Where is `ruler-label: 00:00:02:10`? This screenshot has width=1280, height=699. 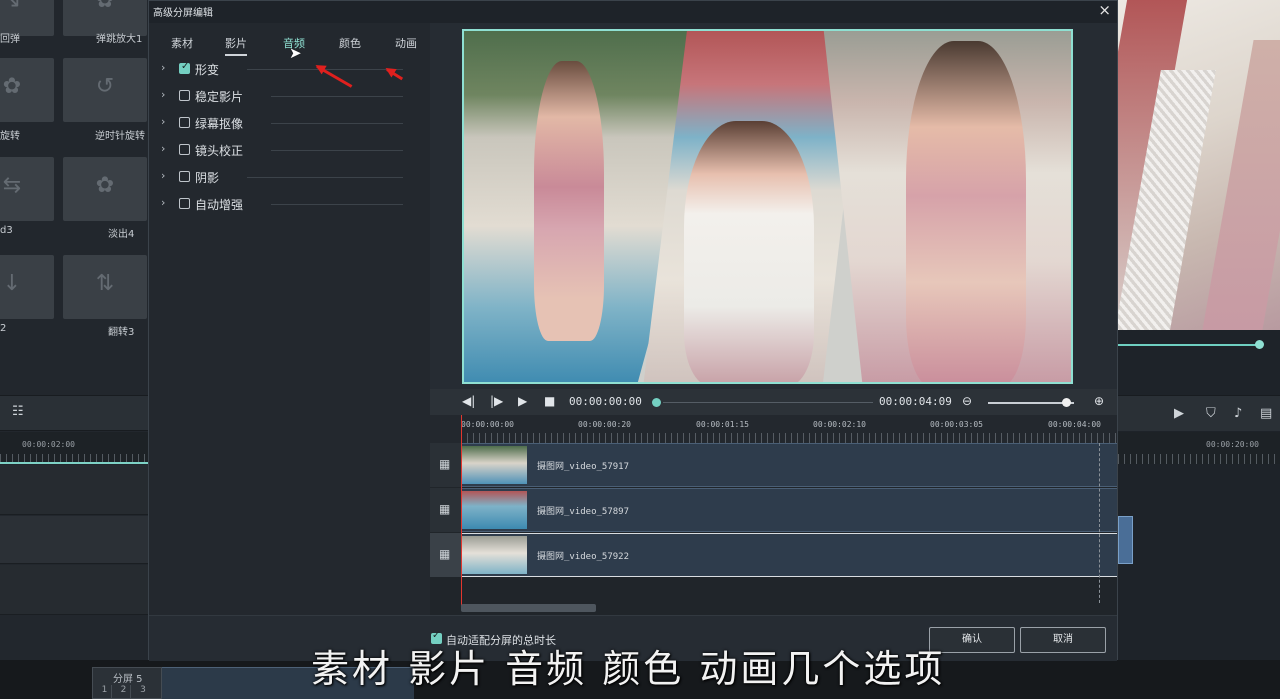
ruler-label: 00:00:02:10 is located at coordinates (839, 424).